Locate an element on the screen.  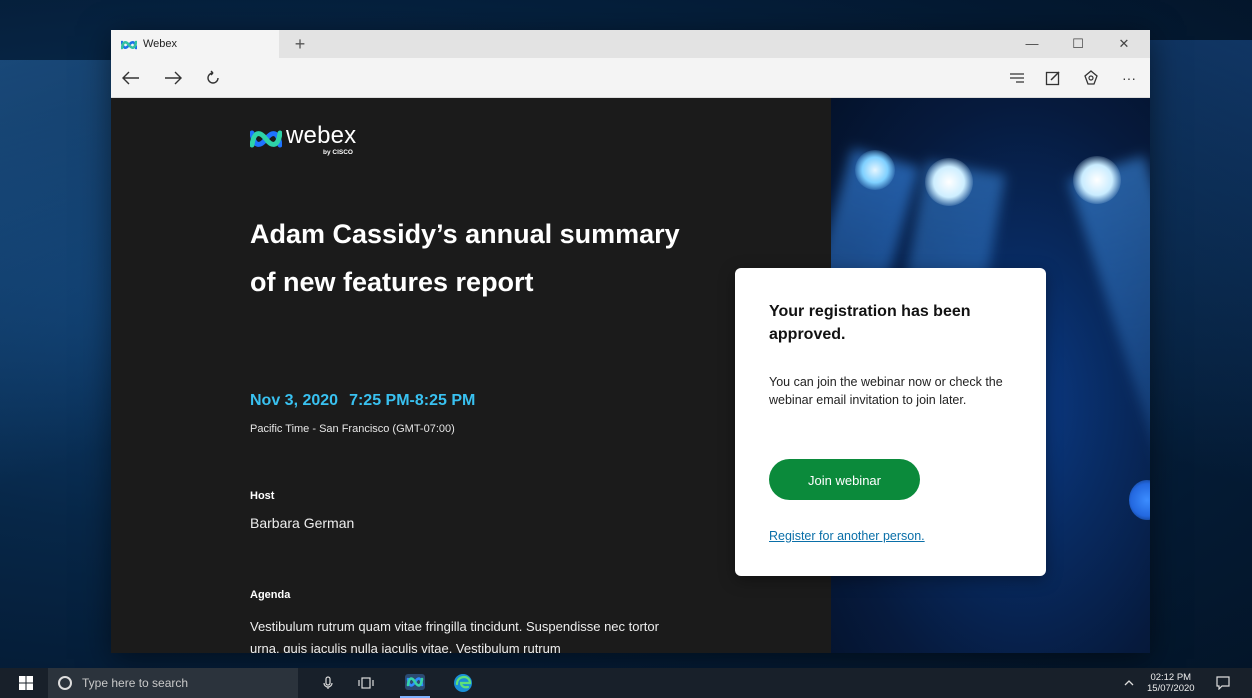
desktop-light-right is located at coordinates (1192, 340).